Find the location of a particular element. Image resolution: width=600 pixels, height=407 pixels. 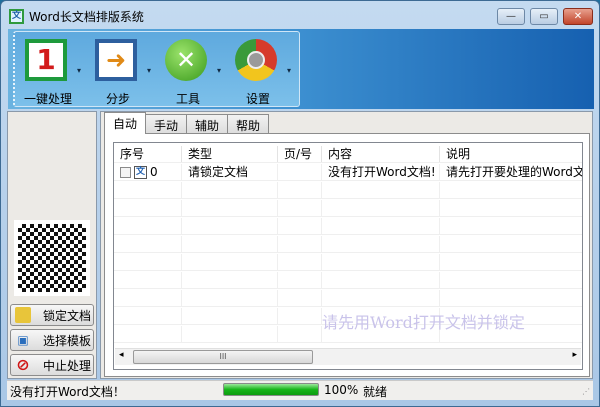

left-panel: 锁定文档 ▣ 选择模板 ⊘ 中止处理 is located at coordinates (52, 245).